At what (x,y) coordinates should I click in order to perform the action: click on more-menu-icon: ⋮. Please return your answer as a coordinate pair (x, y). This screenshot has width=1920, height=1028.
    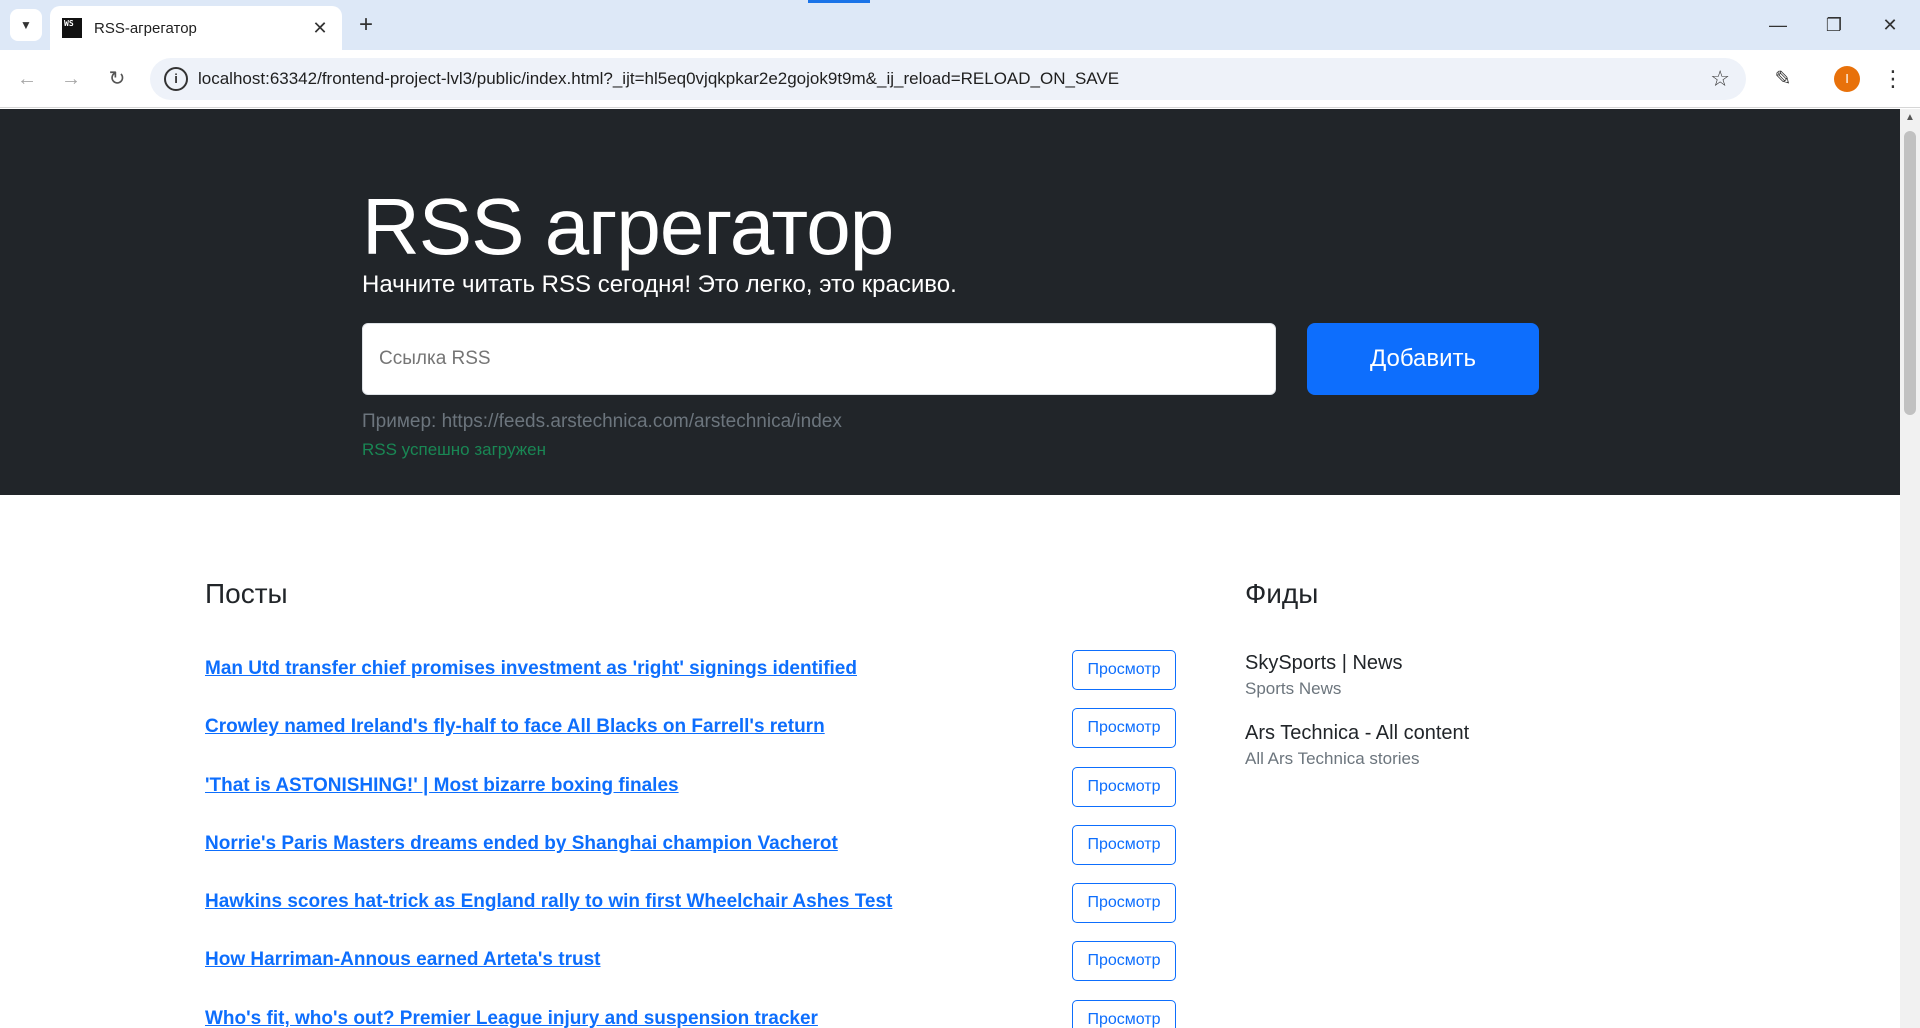
    Looking at the image, I should click on (1893, 79).